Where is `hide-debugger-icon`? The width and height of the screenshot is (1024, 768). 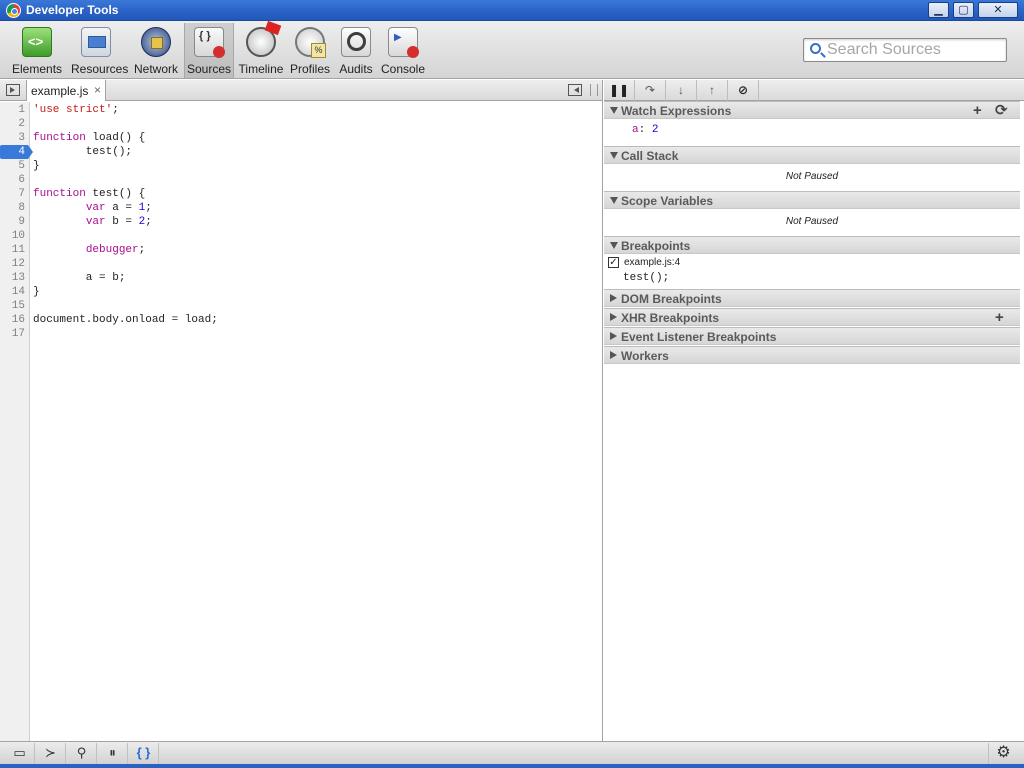 hide-debugger-icon is located at coordinates (575, 90).